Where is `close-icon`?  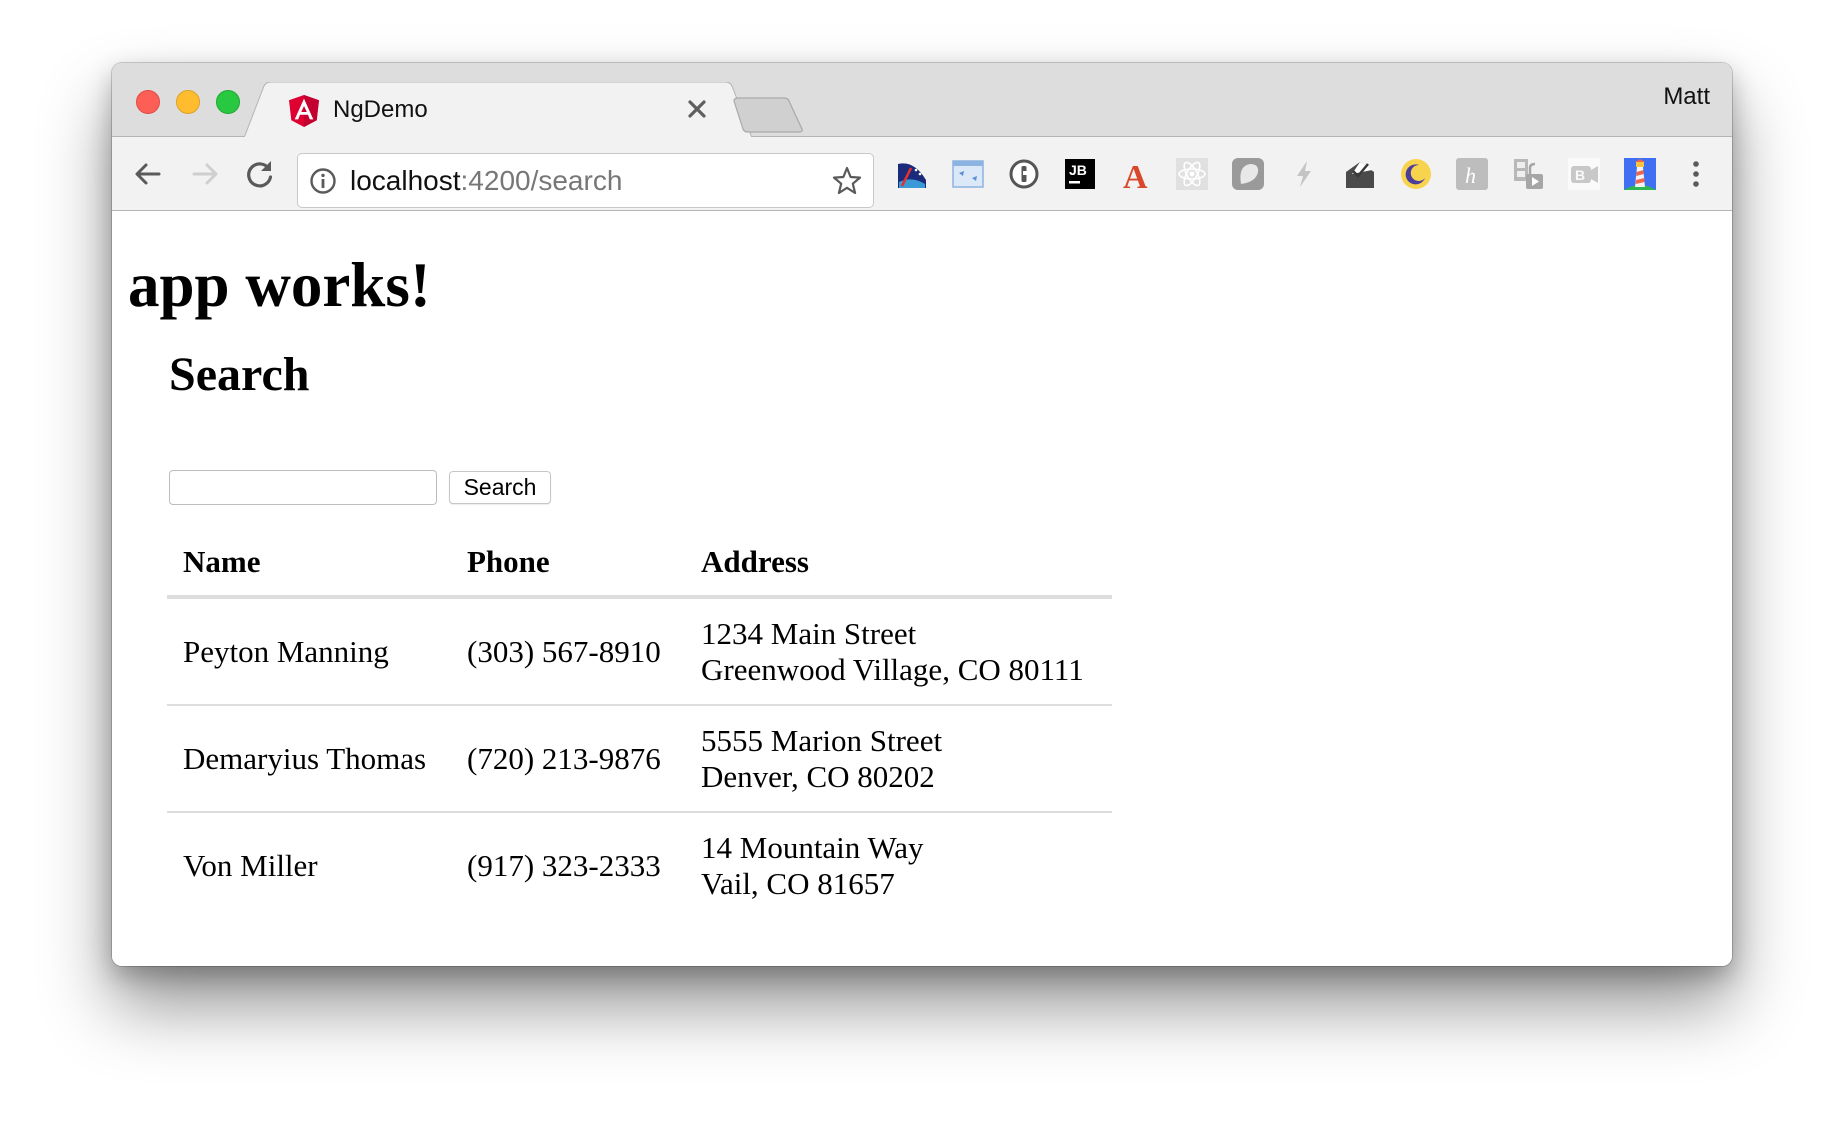
close-icon is located at coordinates (697, 109).